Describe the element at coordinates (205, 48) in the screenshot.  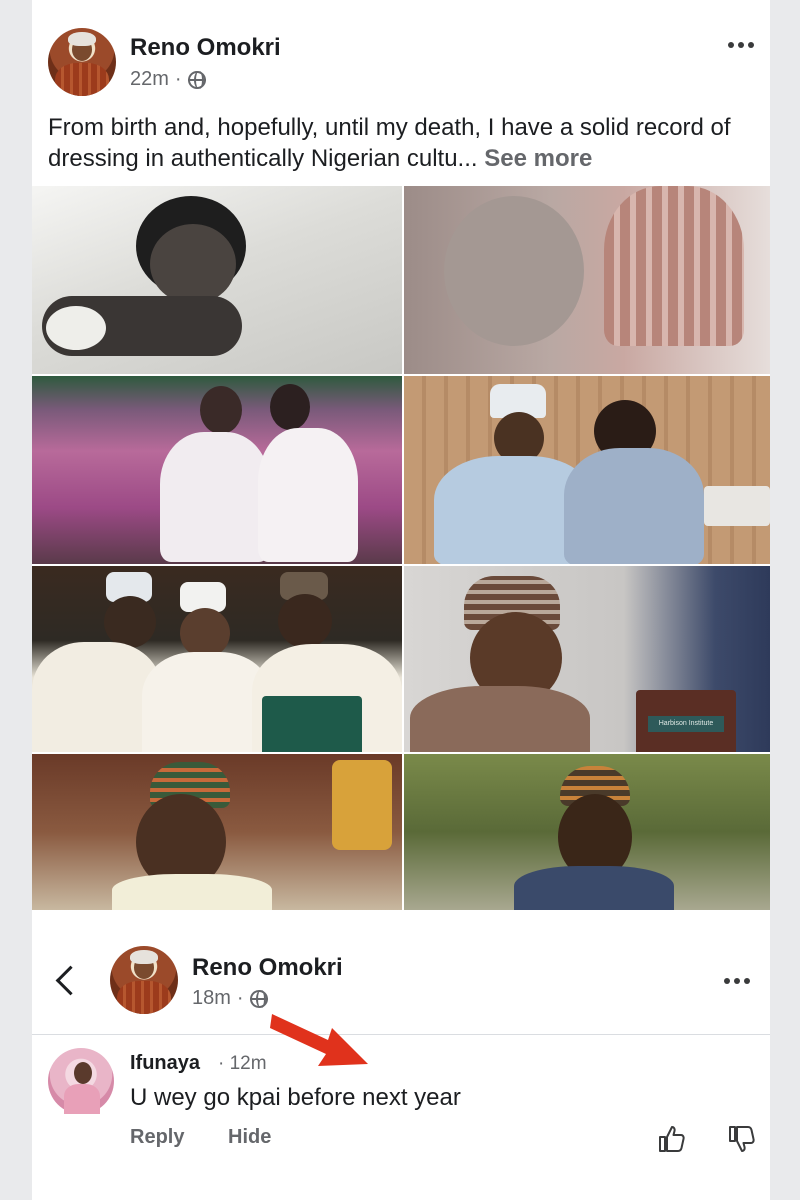
I see `author-name: Reno Omokri` at that location.